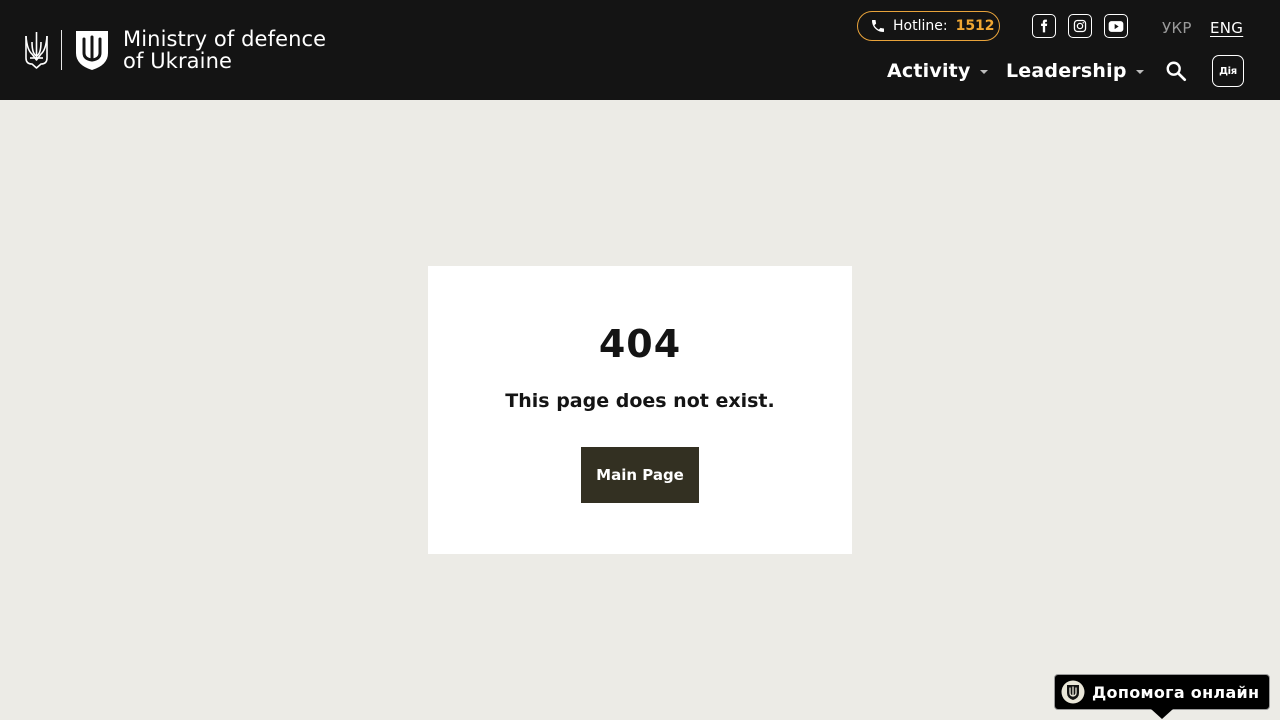  I want to click on instagram-icon, so click(1080, 26).